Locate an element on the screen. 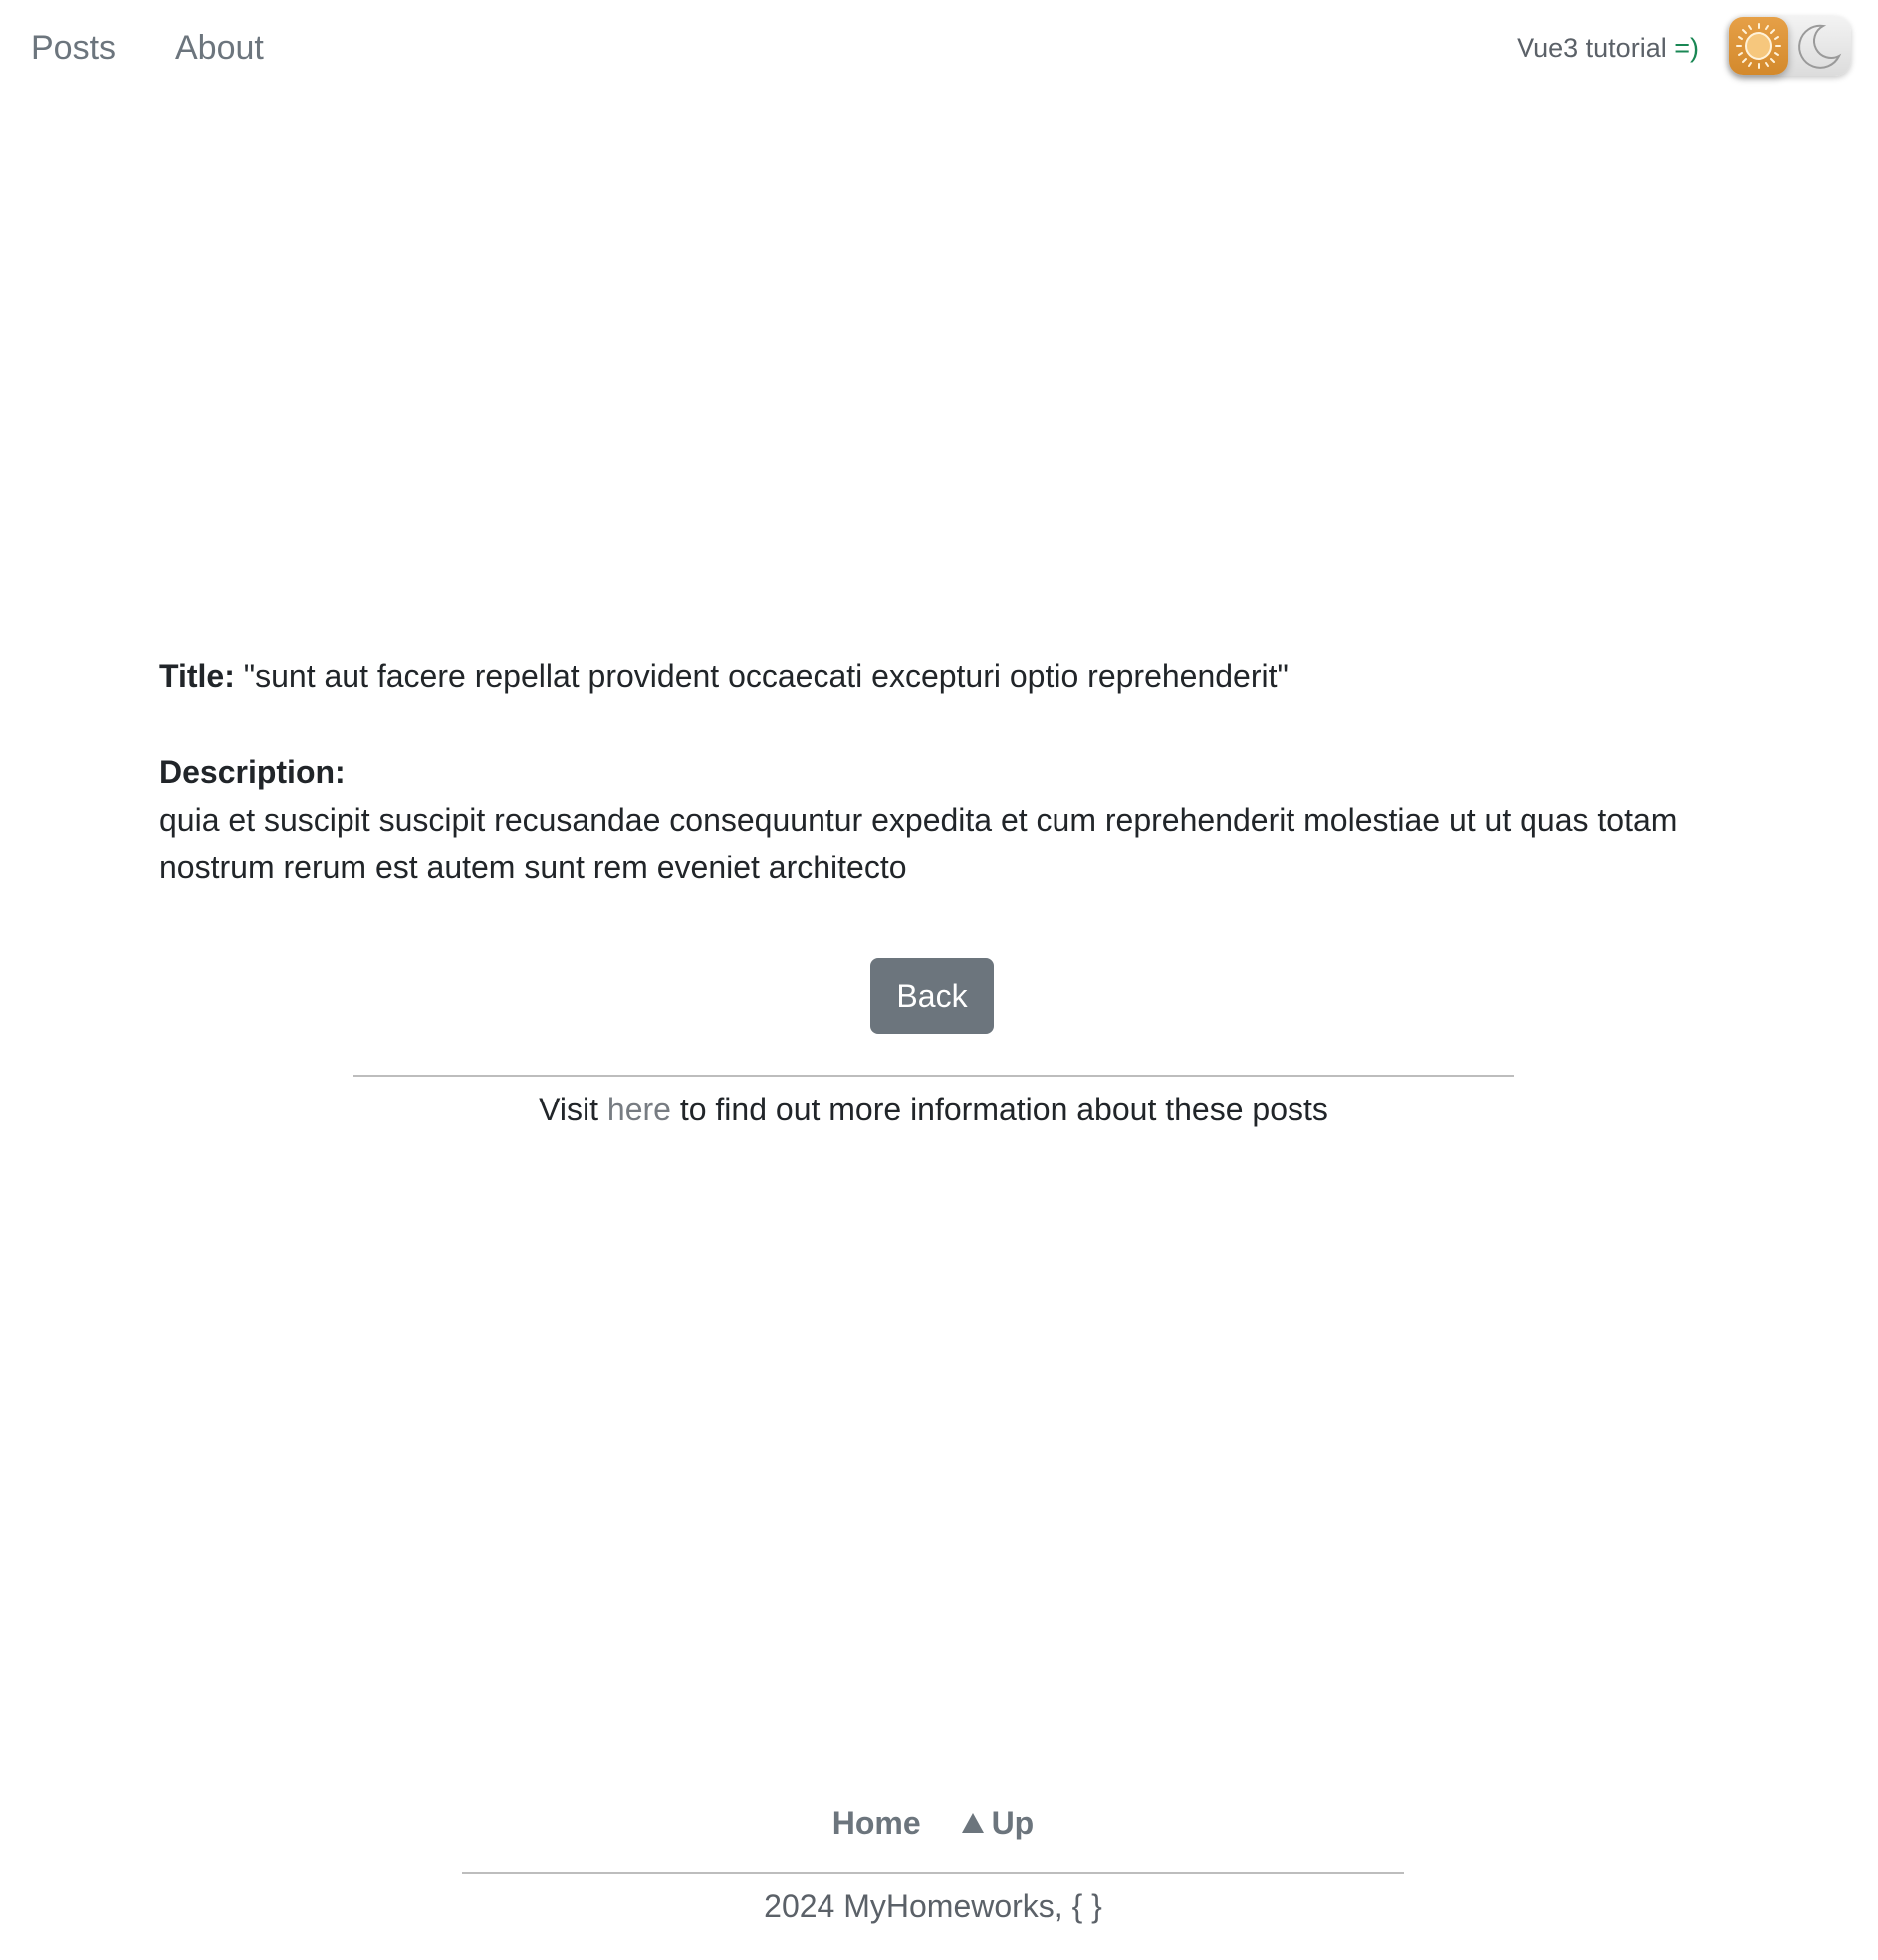 This screenshot has height=1960, width=1878. footer-divider is located at coordinates (933, 1873).